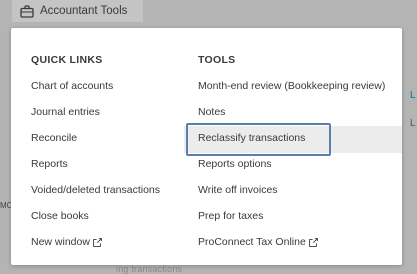  I want to click on tool-reports-options: Reports options, so click(235, 164).